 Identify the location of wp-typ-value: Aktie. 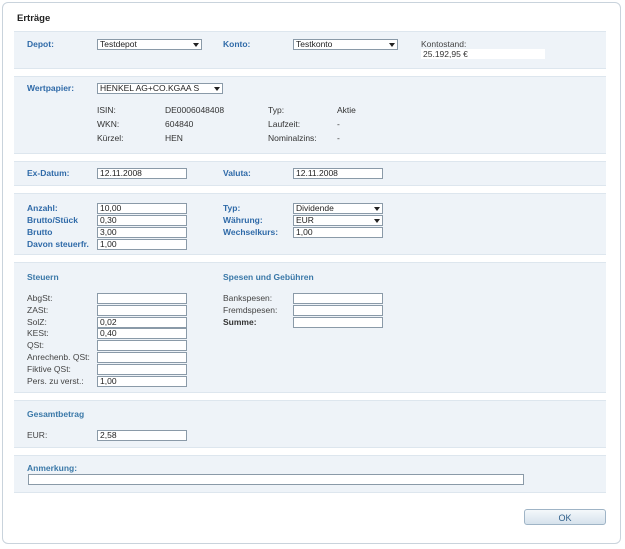
(346, 110).